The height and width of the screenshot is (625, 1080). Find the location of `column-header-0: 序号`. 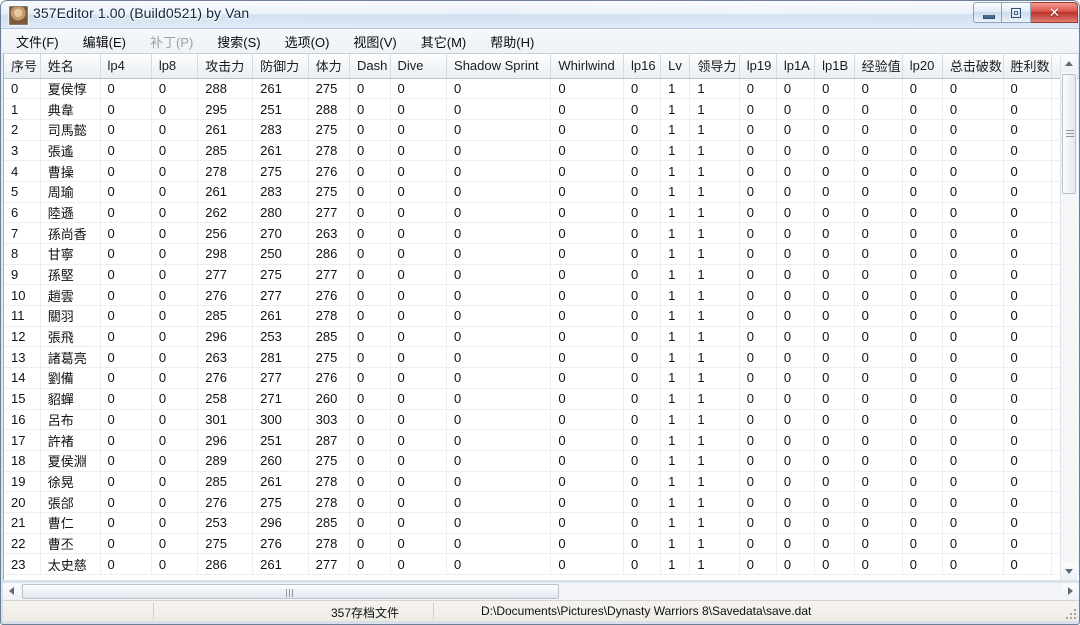

column-header-0: 序号 is located at coordinates (22, 66).